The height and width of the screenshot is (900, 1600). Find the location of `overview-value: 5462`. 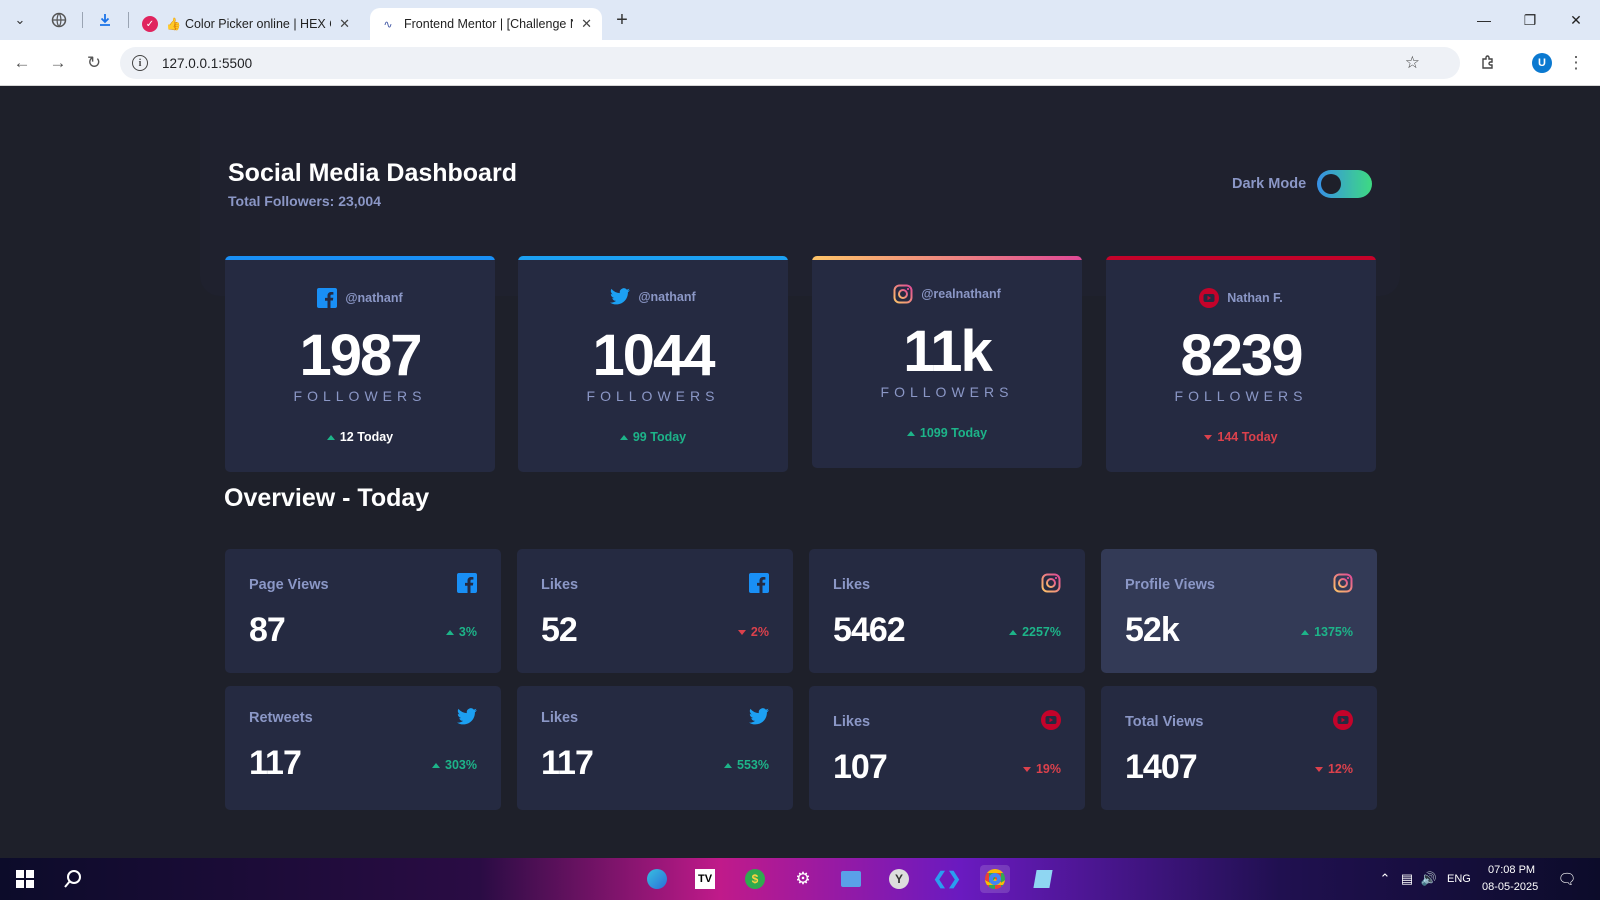

overview-value: 5462 is located at coordinates (869, 630).